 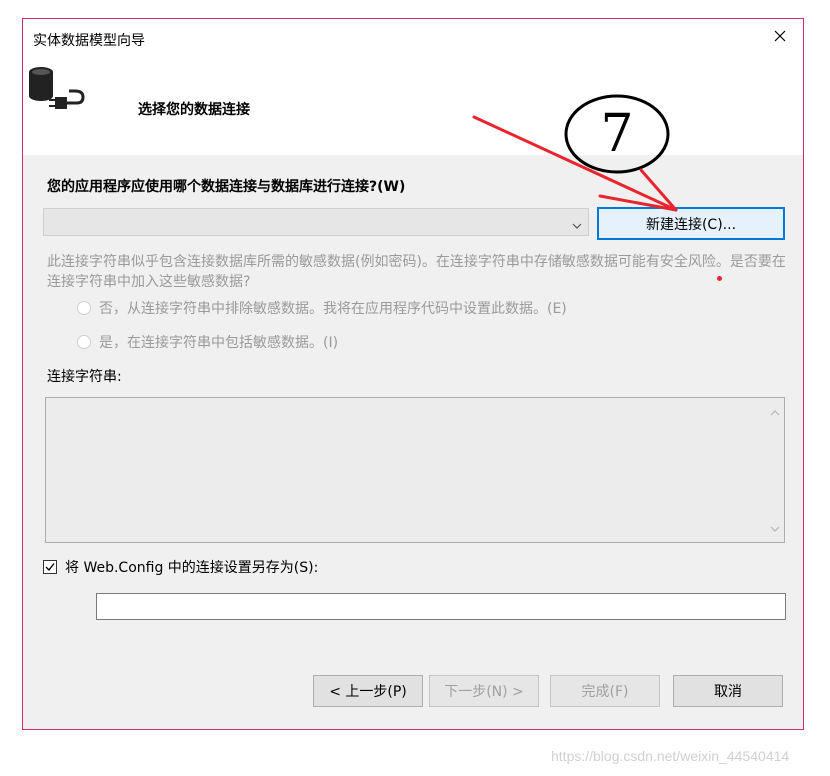 I want to click on save-config-checkbox, so click(x=50, y=567).